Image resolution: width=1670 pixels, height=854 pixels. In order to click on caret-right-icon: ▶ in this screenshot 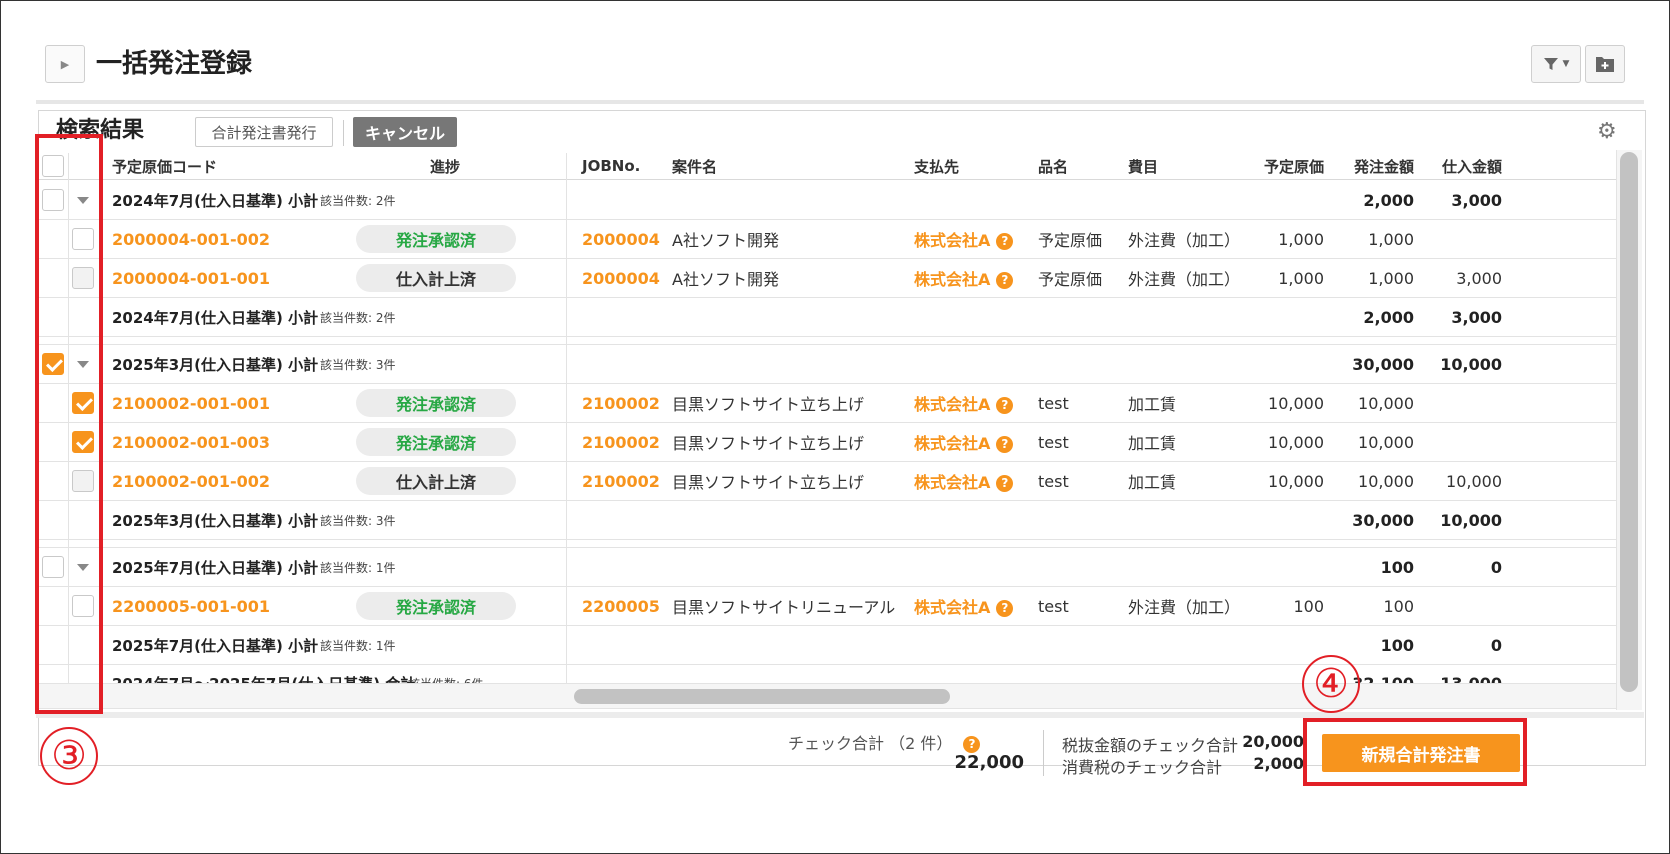, I will do `click(65, 64)`.